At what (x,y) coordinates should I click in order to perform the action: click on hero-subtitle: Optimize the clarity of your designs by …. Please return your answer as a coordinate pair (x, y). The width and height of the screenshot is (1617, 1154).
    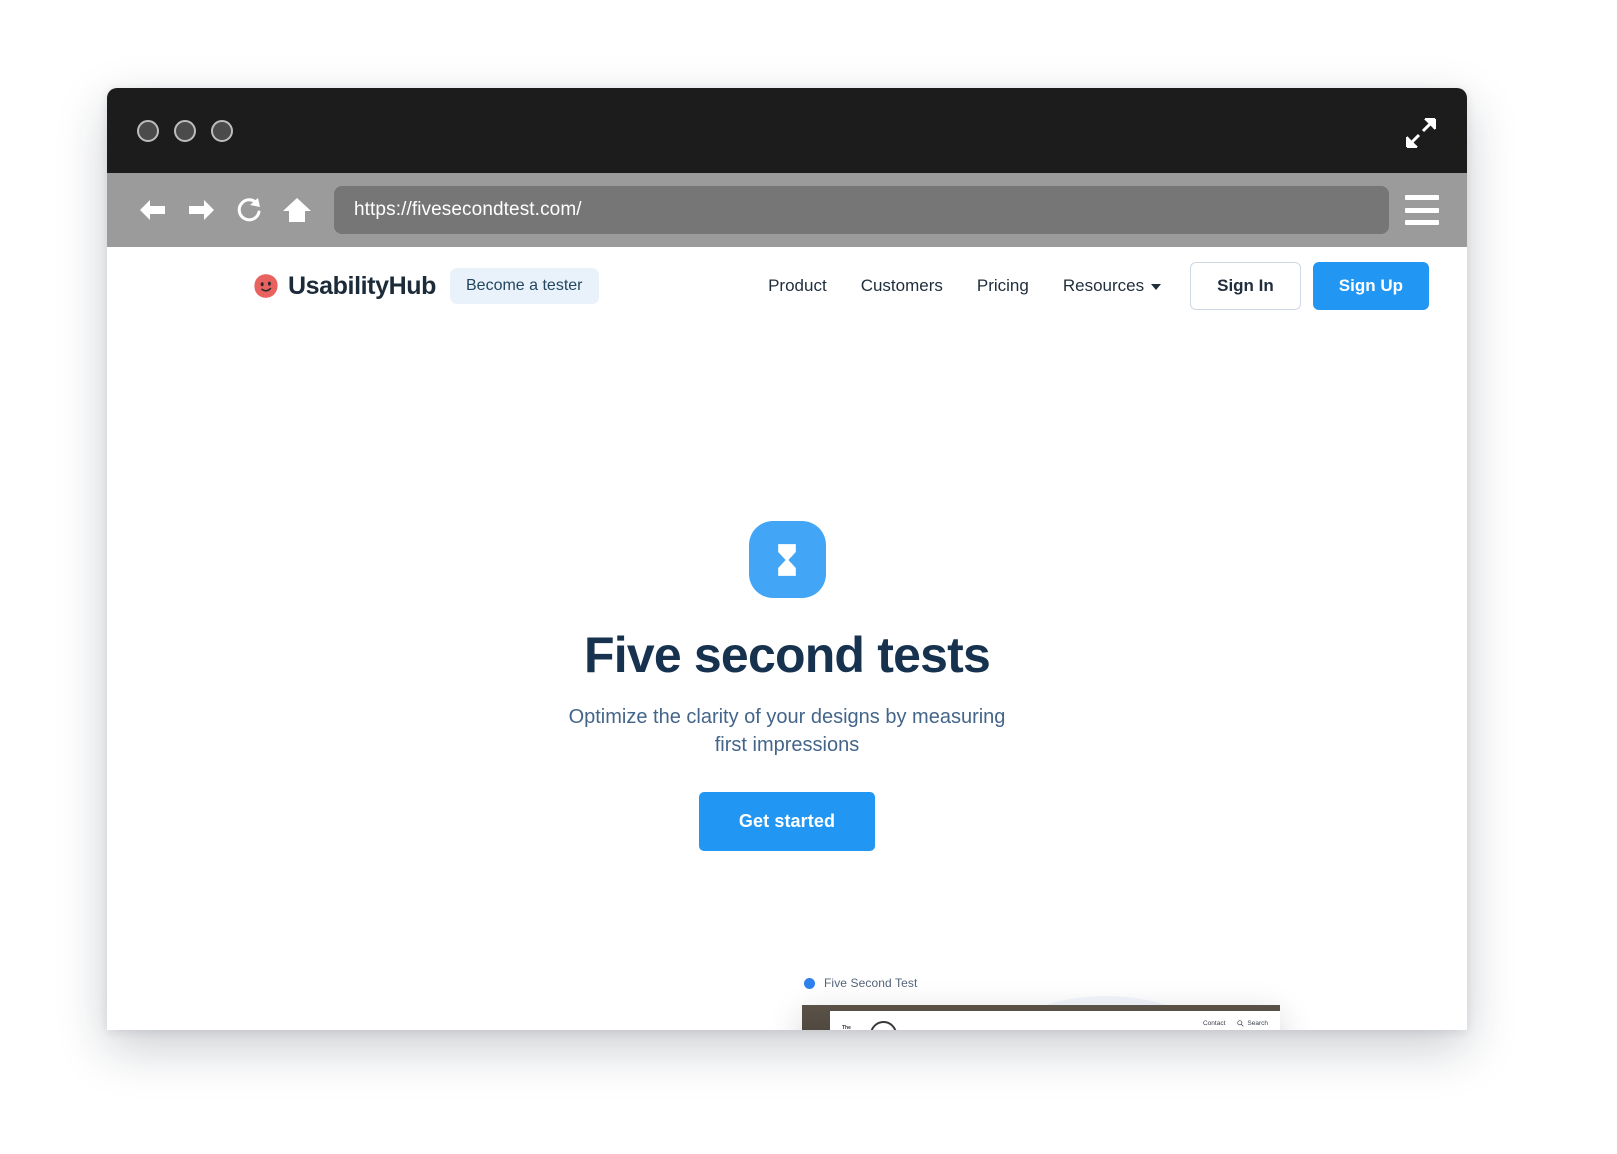
    Looking at the image, I should click on (787, 731).